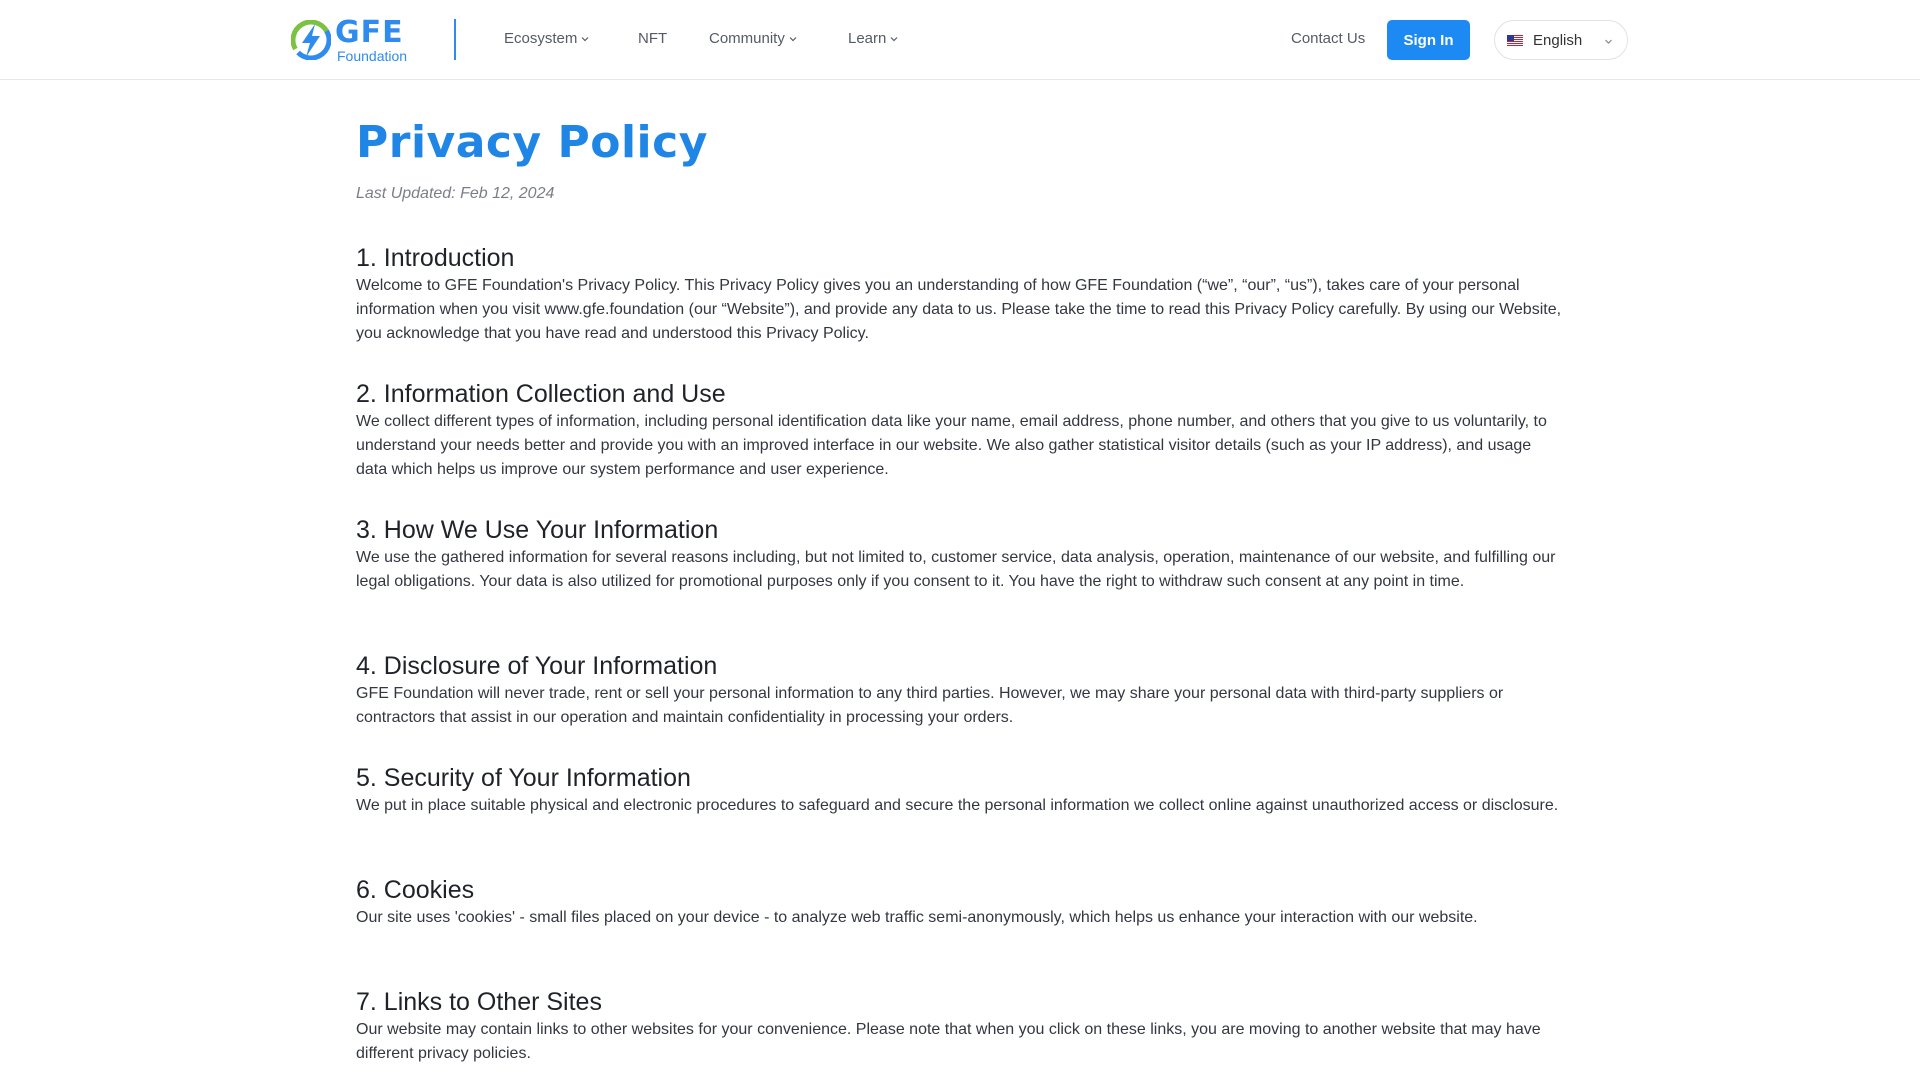  Describe the element at coordinates (1558, 40) in the screenshot. I see `language-label: English` at that location.